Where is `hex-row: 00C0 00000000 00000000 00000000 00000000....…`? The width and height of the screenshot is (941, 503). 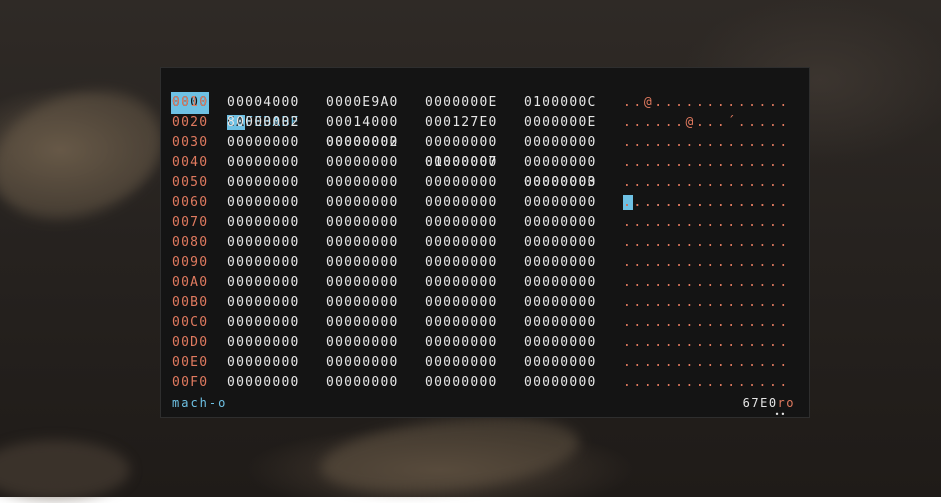
hex-row: 00C0 00000000 00000000 00000000 00000000....… is located at coordinates (479, 323).